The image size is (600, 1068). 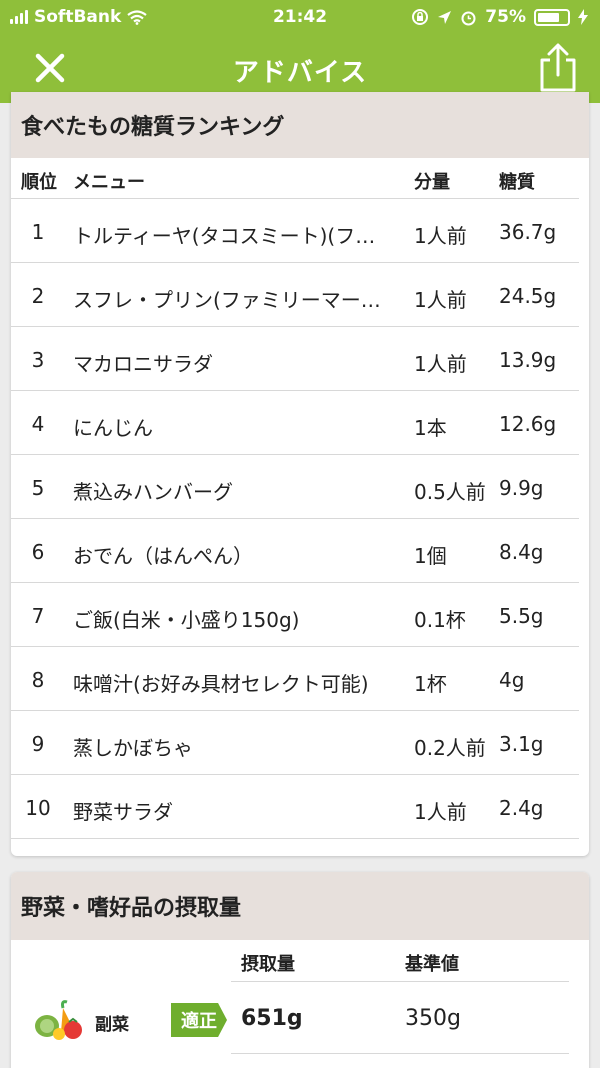 I want to click on intake-table-header: 摂取量 基準値, so click(x=300, y=961).